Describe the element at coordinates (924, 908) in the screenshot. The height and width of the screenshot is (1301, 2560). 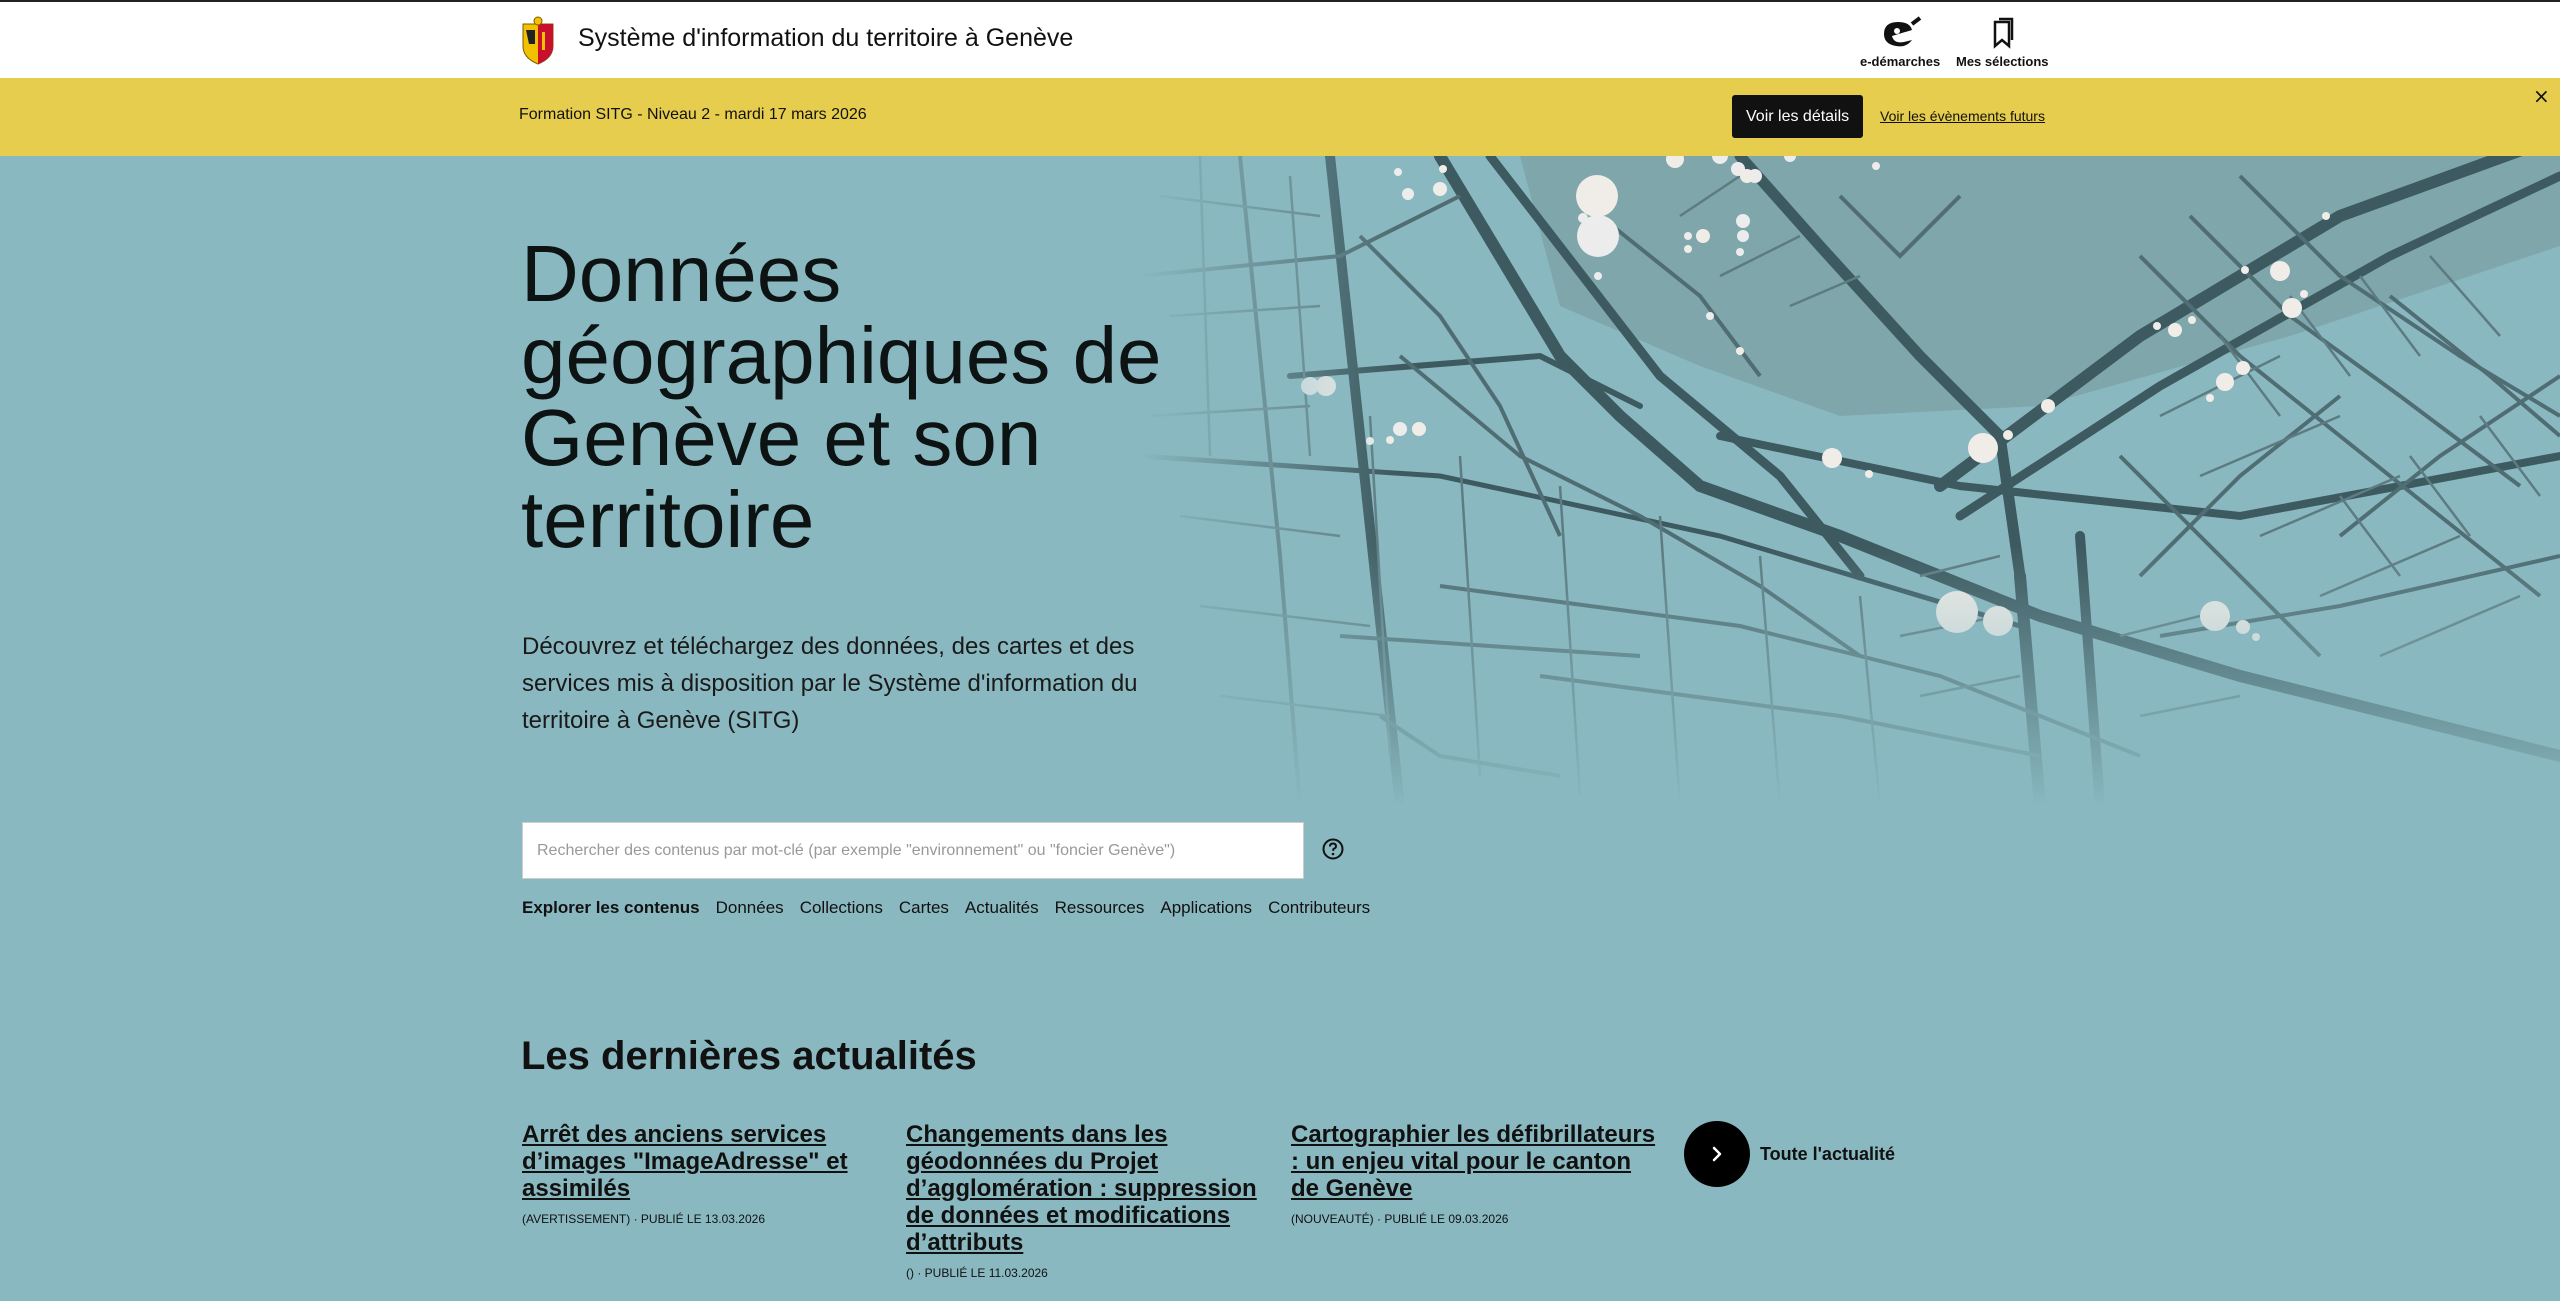
I see `explore-link-cartes: Cartes` at that location.